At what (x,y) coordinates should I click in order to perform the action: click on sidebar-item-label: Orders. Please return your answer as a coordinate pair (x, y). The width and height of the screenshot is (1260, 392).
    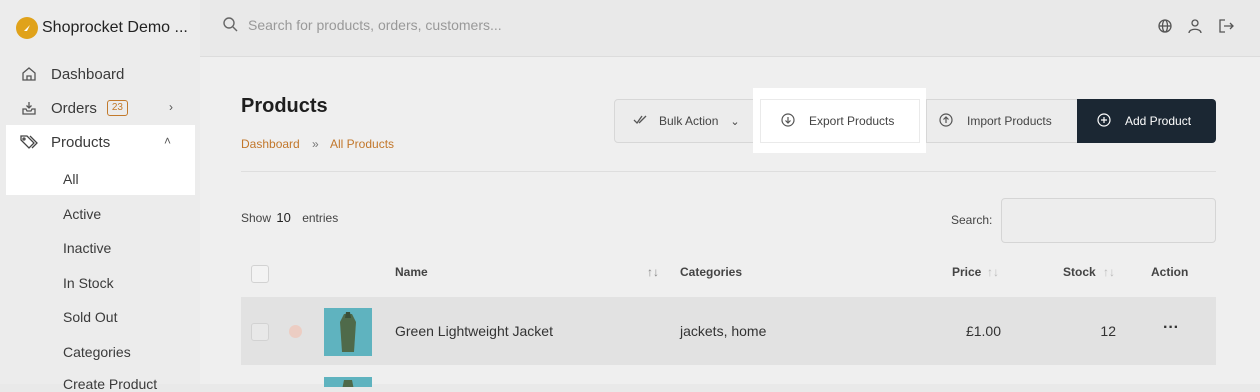
    Looking at the image, I should click on (74, 108).